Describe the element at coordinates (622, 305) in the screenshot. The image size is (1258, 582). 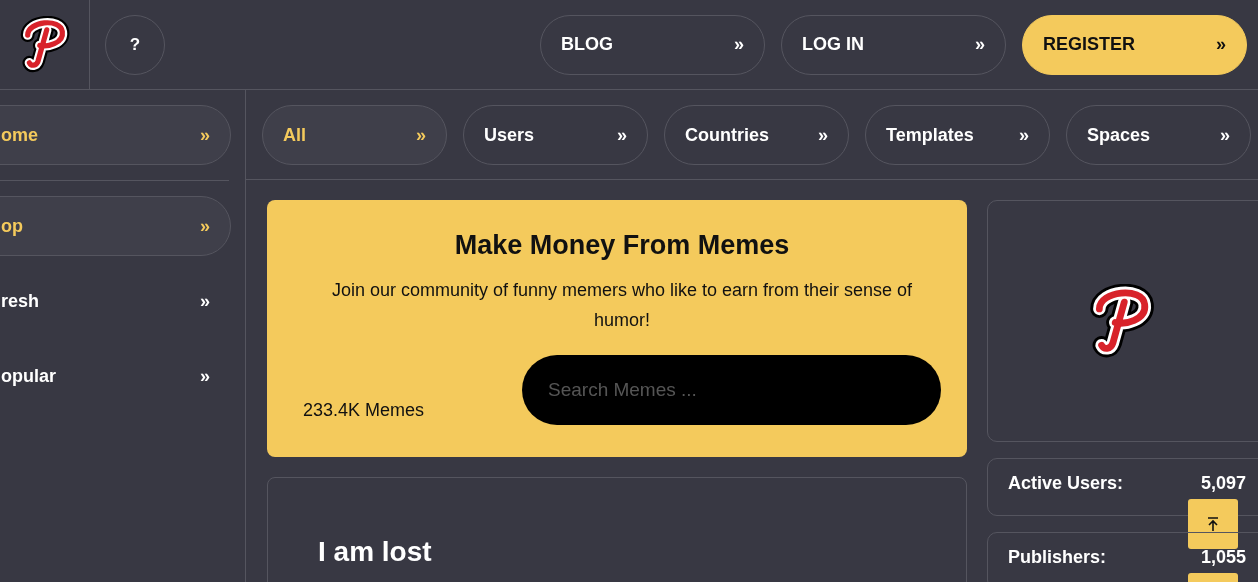
I see `promo-text: Join our community of funny memers who like to earn from their sense of humor!` at that location.